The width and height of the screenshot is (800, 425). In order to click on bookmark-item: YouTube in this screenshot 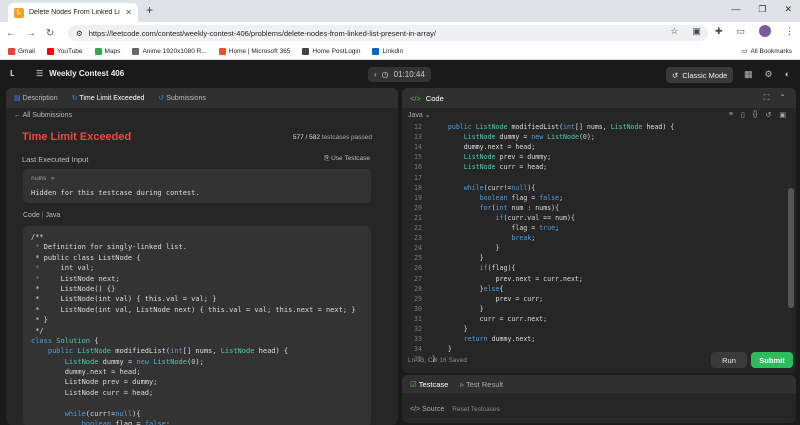, I will do `click(64, 51)`.